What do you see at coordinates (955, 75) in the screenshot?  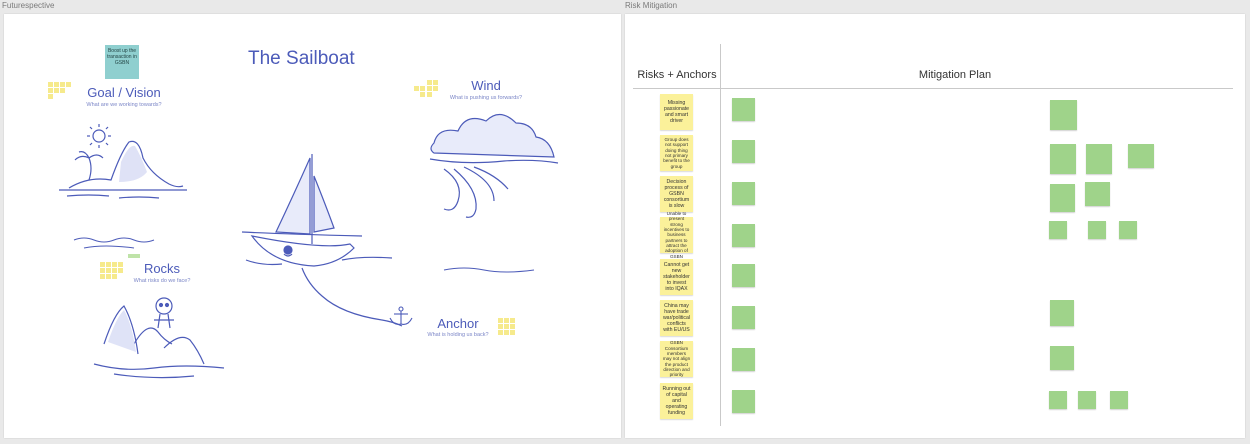 I see `col-plan-header: Mitigation Plan` at bounding box center [955, 75].